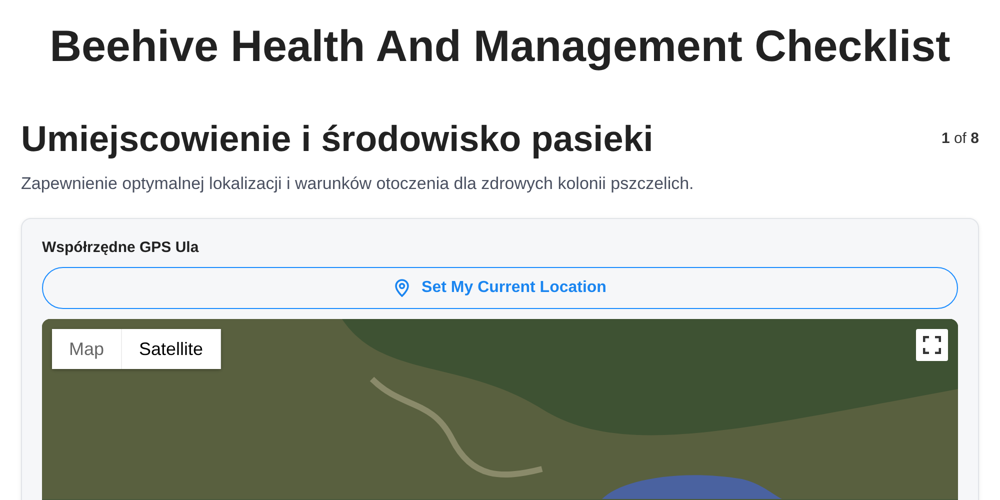 This screenshot has width=1000, height=500. Describe the element at coordinates (500, 47) in the screenshot. I see `page-title: Beehive Health And Management Checklist` at that location.